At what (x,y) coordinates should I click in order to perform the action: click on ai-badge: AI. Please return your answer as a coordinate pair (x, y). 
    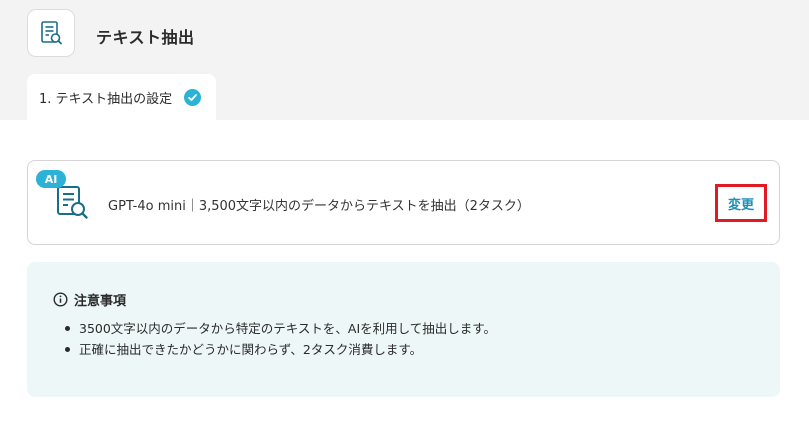
    Looking at the image, I should click on (51, 179).